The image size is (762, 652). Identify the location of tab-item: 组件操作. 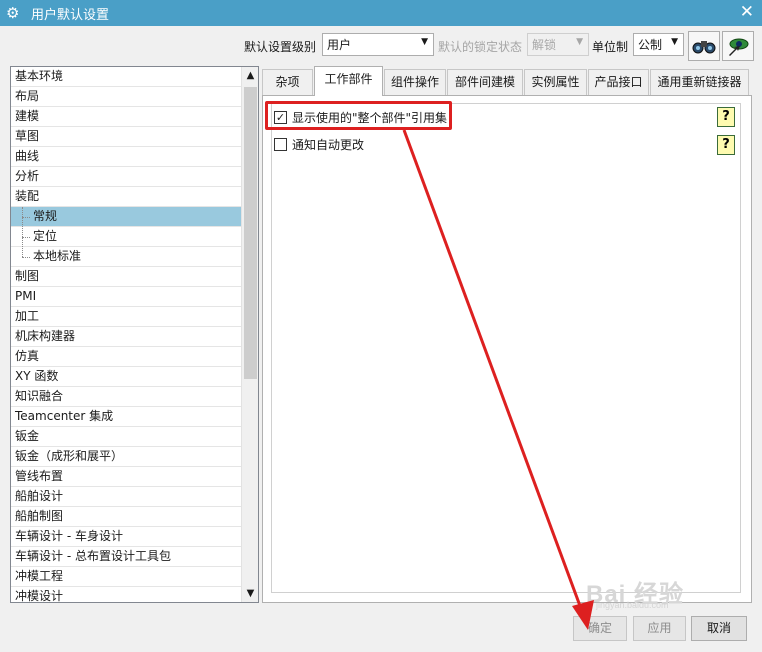
(415, 82).